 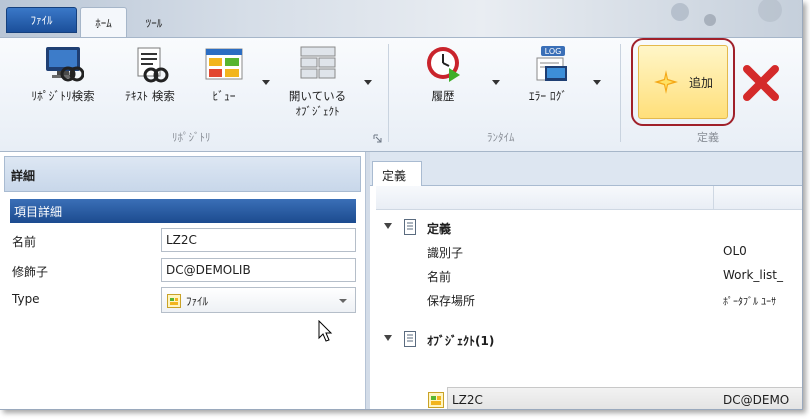 What do you see at coordinates (368, 82) in the screenshot?
I see `open-objects-dropdown-arrow-icon` at bounding box center [368, 82].